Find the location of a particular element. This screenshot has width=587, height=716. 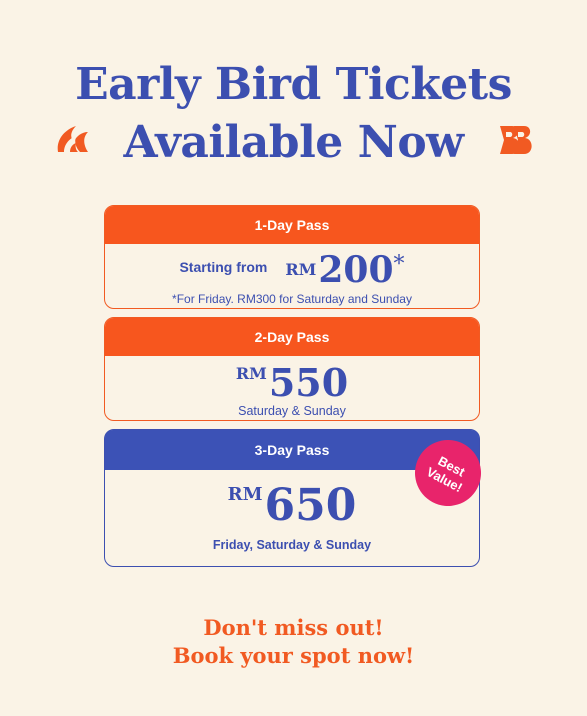

price-row: RM 550 is located at coordinates (292, 383).